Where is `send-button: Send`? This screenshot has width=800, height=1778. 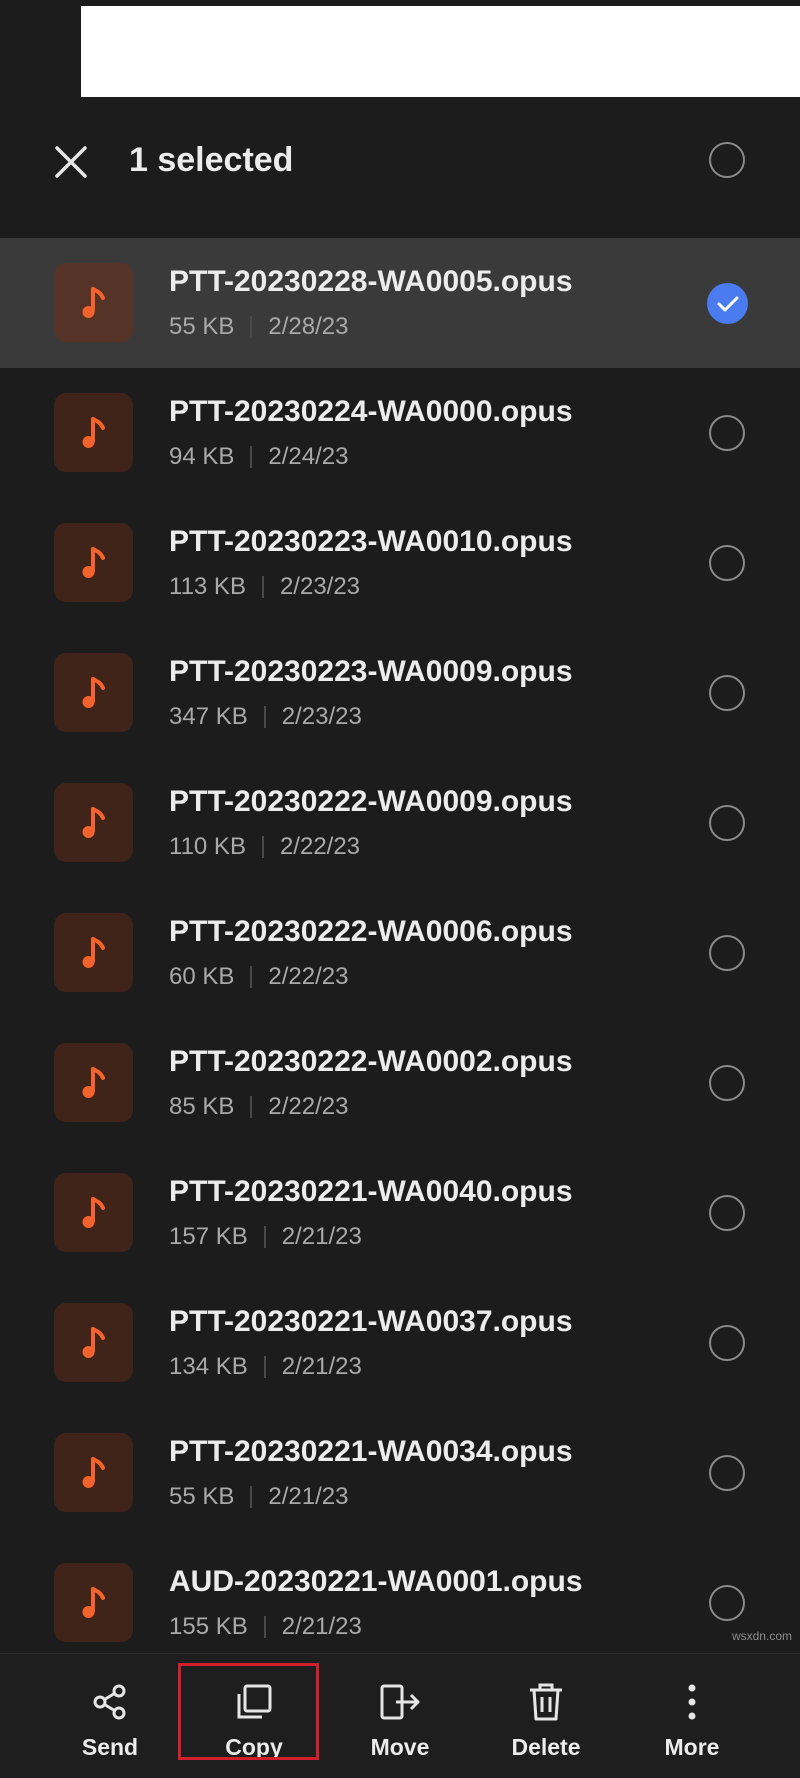 send-button: Send is located at coordinates (110, 1716).